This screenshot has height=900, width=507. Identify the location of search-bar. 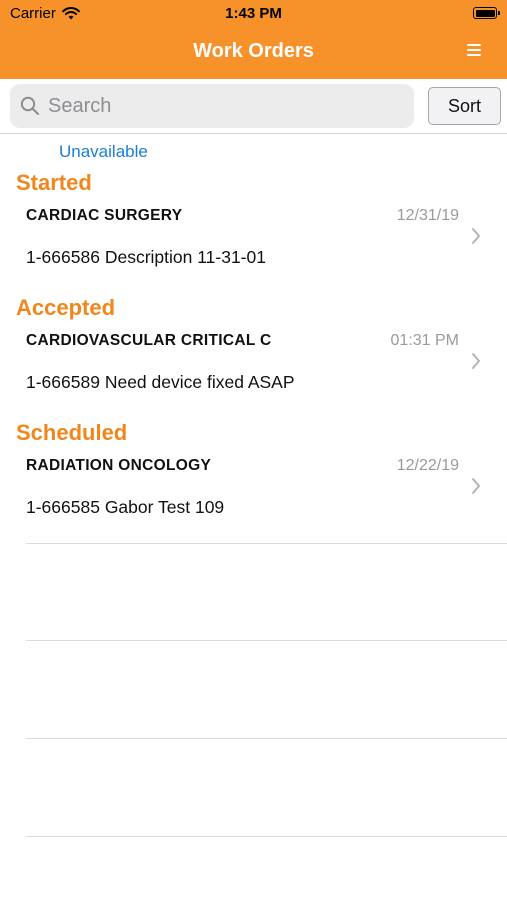
(212, 106).